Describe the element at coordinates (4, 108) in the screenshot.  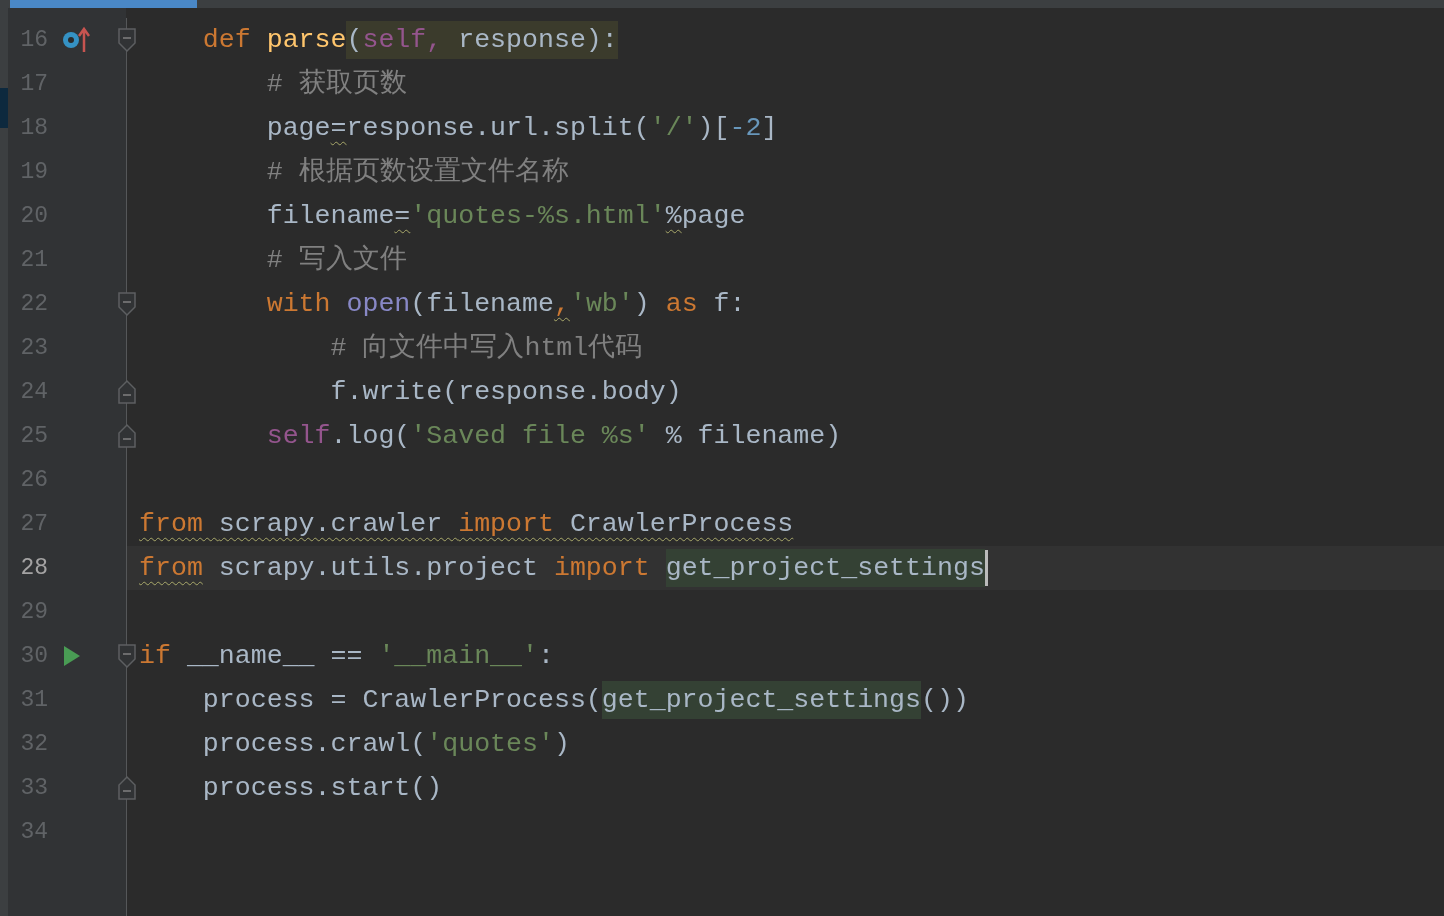
I see `side-panel-selection` at that location.